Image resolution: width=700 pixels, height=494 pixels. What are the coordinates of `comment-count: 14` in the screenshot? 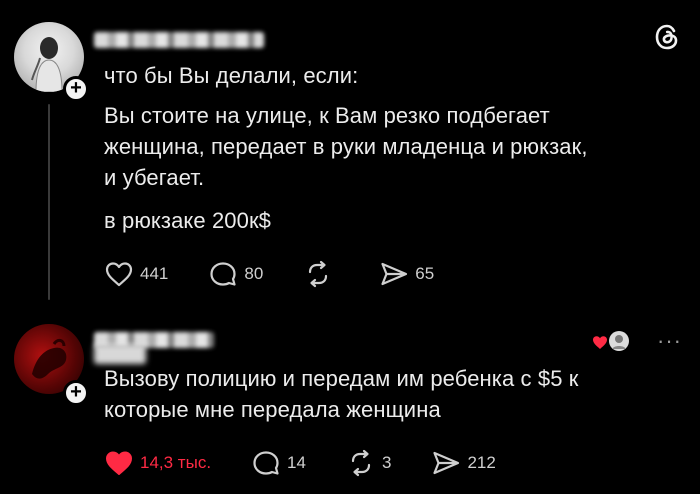 It's located at (296, 462).